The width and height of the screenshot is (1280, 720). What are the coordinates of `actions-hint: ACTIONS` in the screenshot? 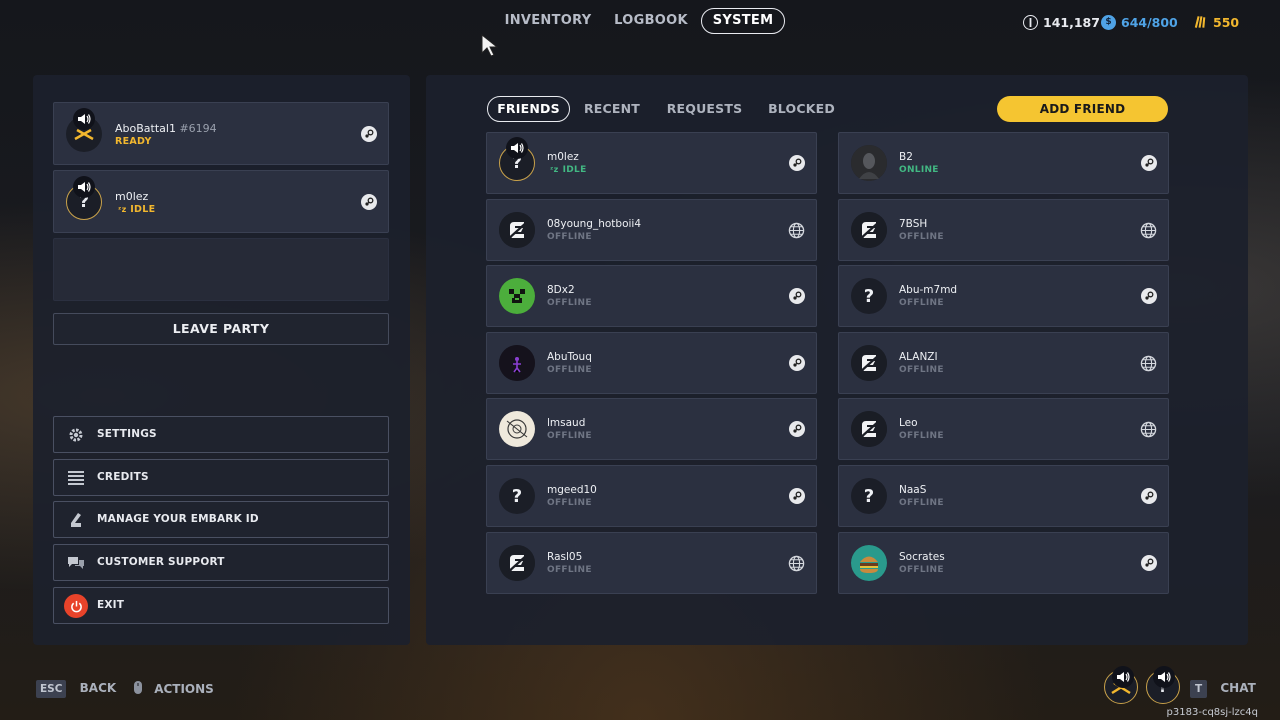 It's located at (173, 690).